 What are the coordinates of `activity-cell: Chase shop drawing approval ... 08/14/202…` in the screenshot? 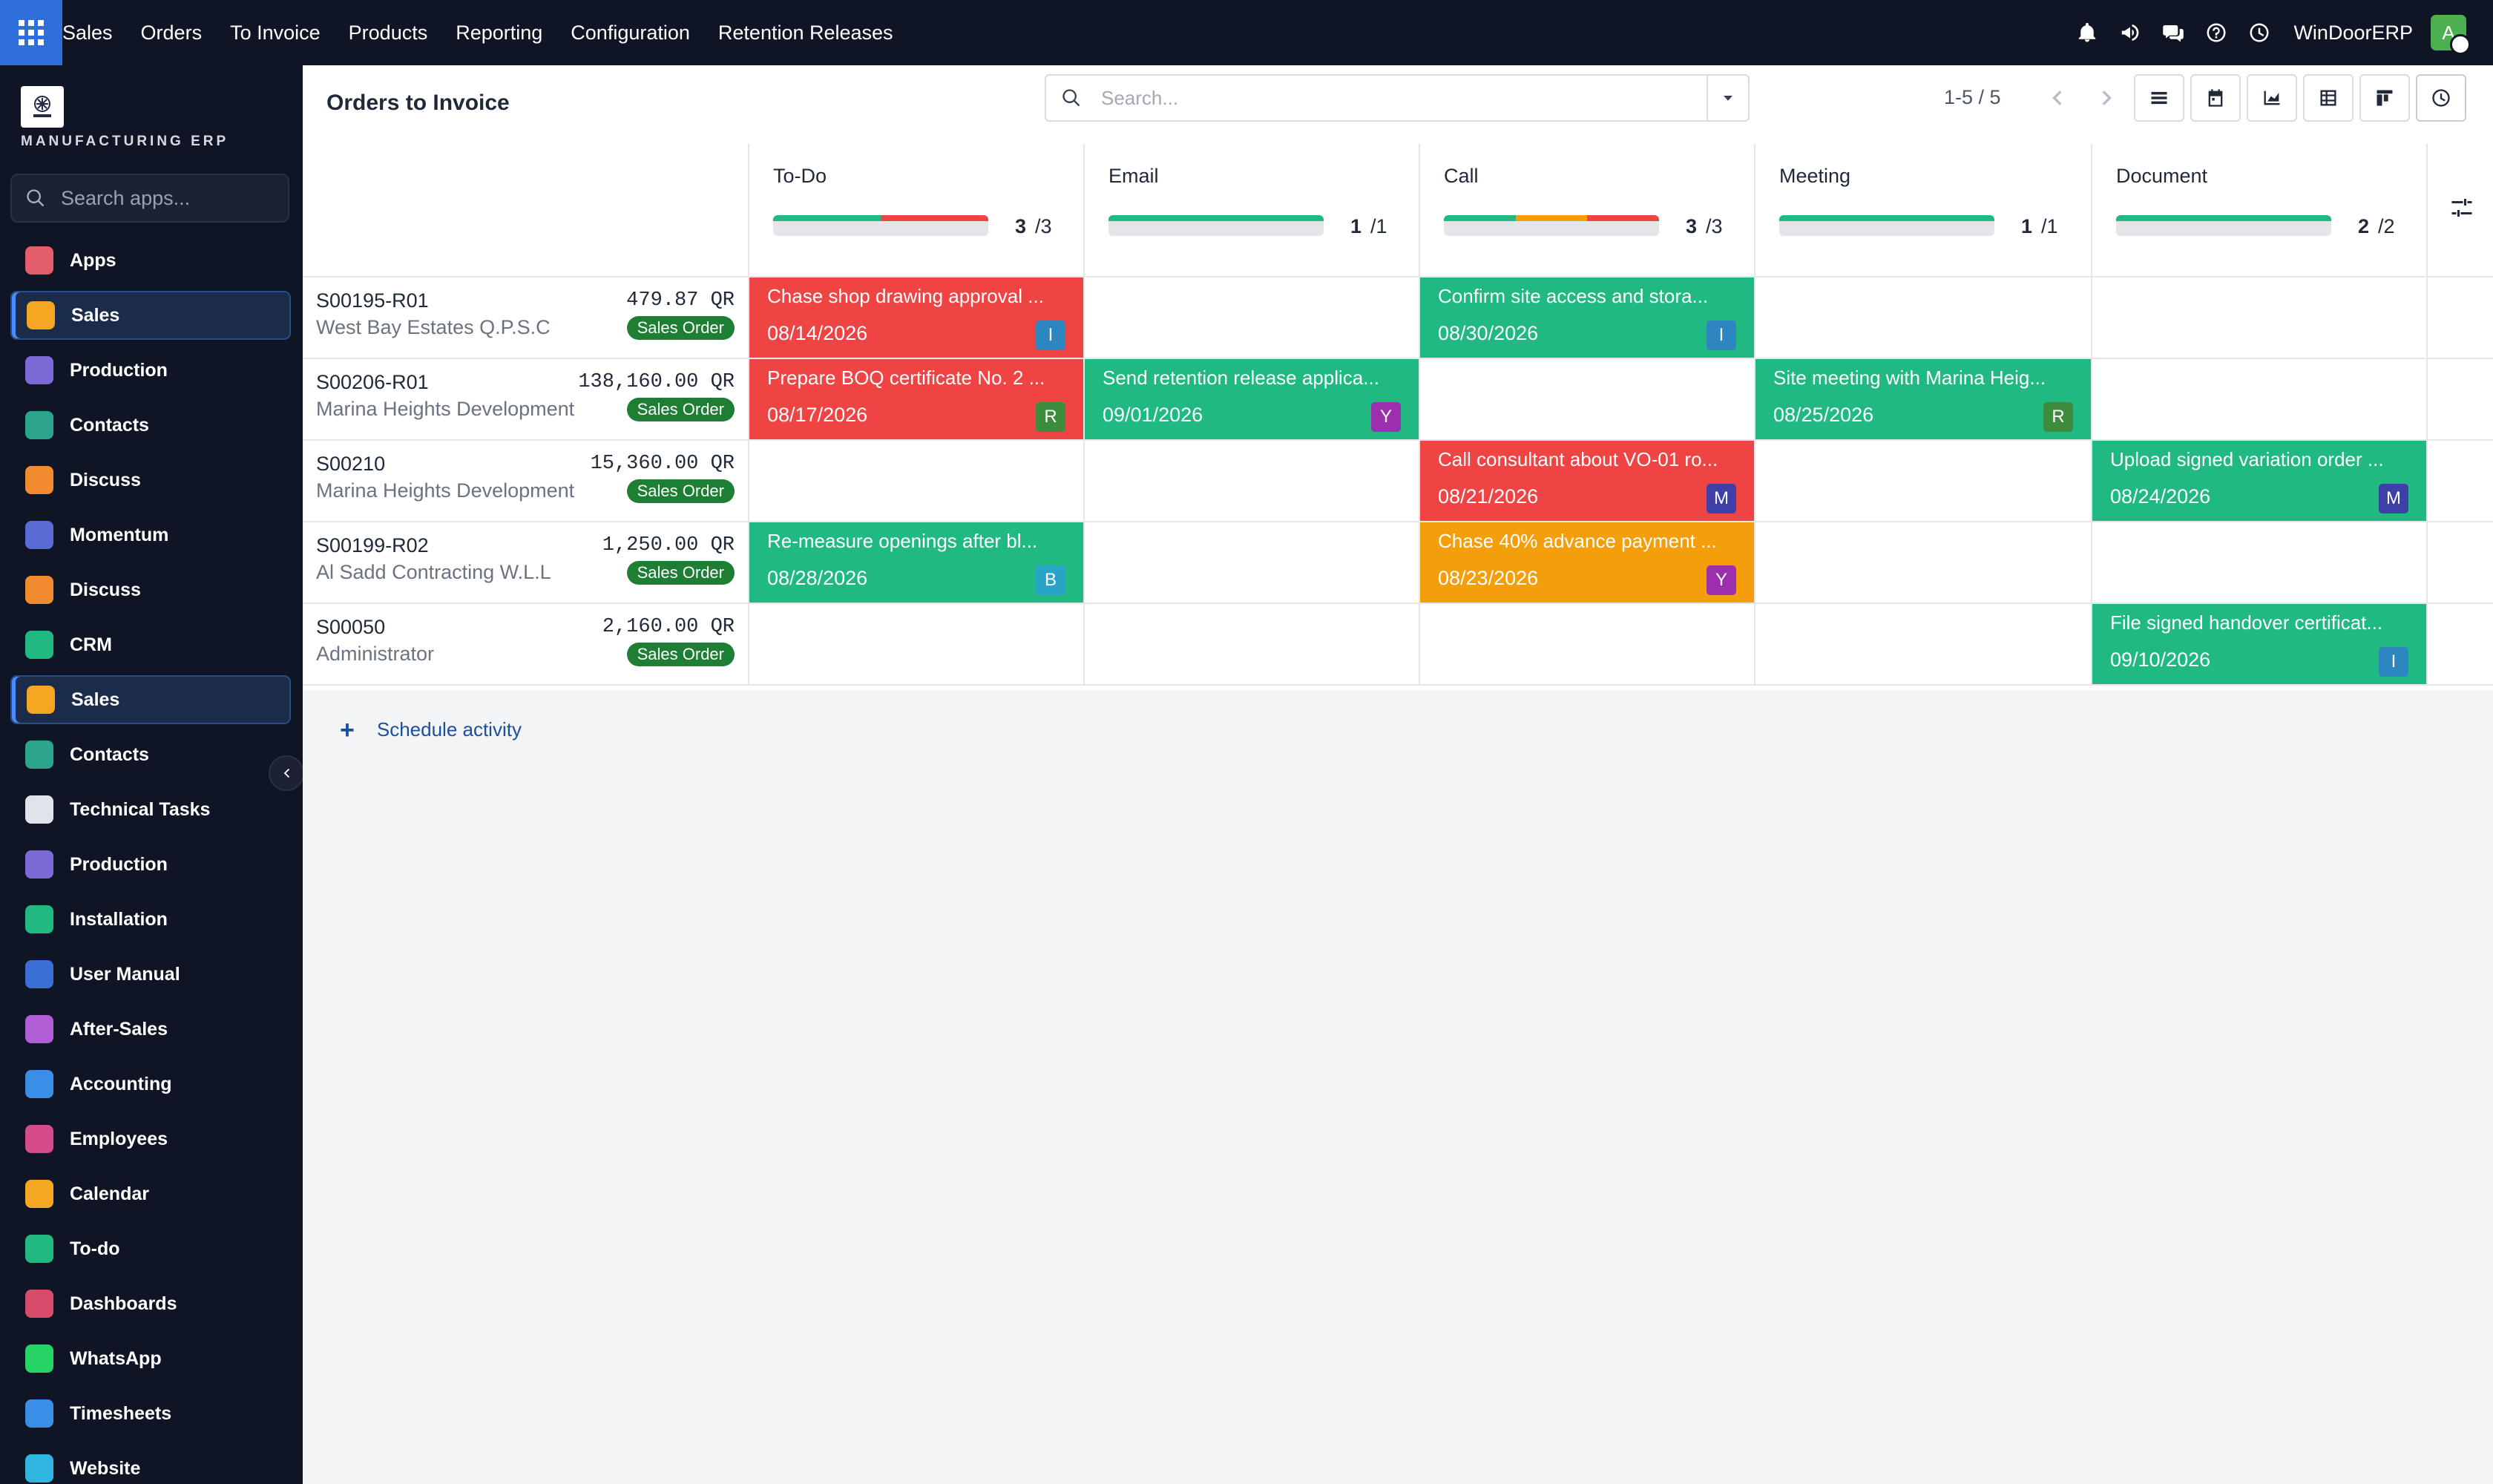 It's located at (917, 318).